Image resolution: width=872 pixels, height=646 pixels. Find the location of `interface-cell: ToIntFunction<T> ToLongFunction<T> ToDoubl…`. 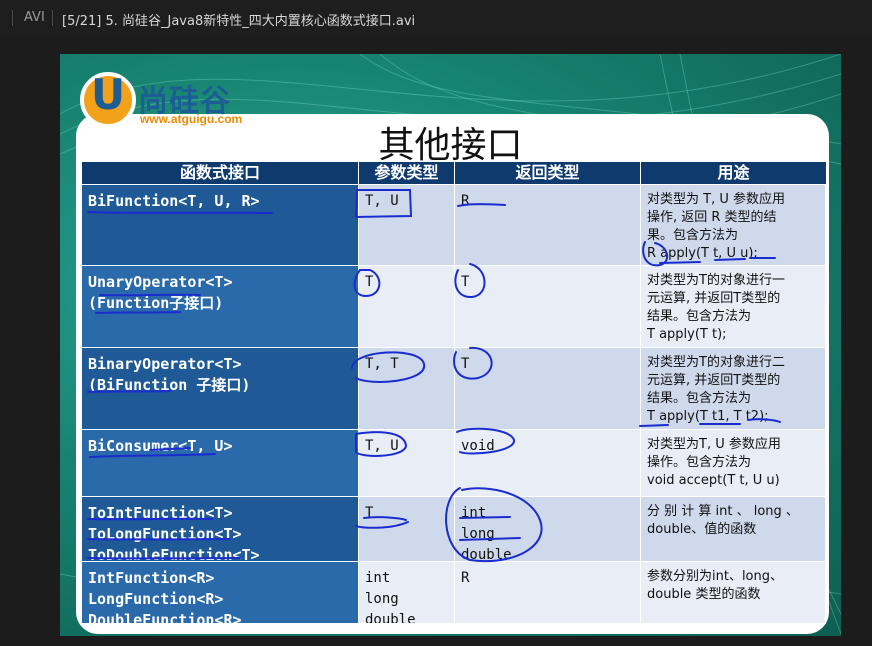

interface-cell: ToIntFunction<T> ToLongFunction<T> ToDoubl… is located at coordinates (220, 529).